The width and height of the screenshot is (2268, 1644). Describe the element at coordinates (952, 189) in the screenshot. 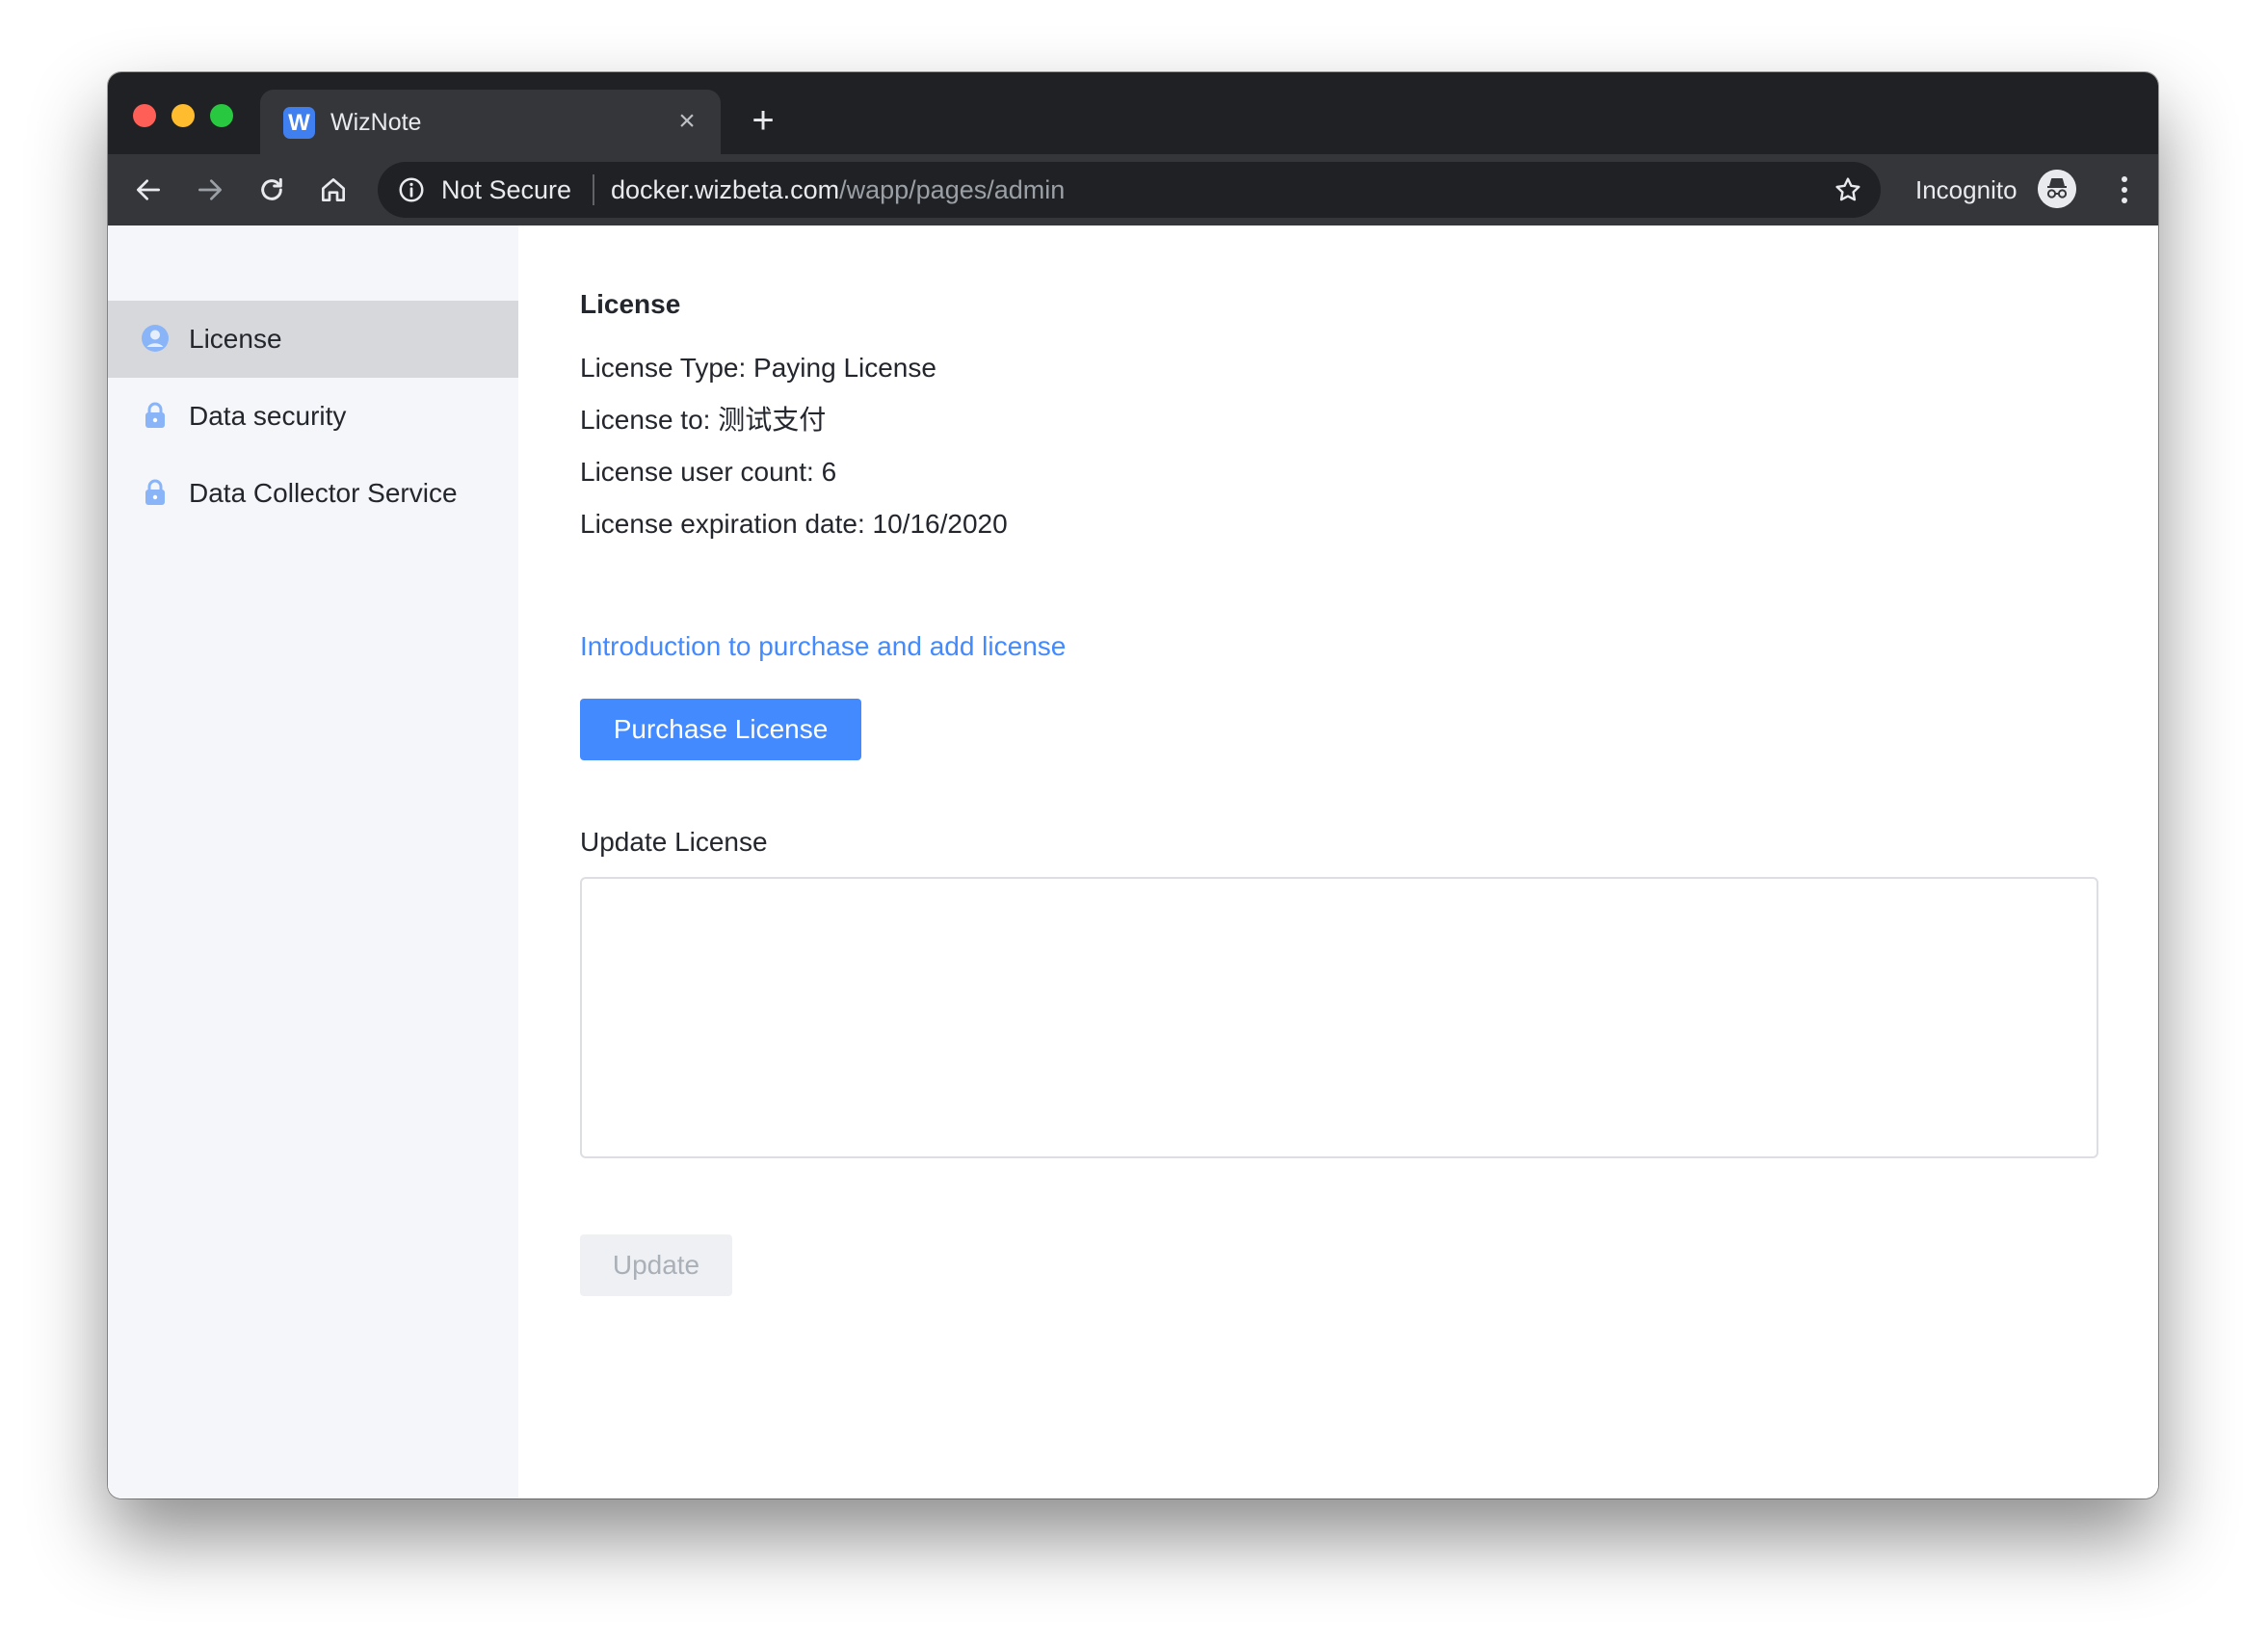

I see `url-path: /wapp/pages/admin` at that location.